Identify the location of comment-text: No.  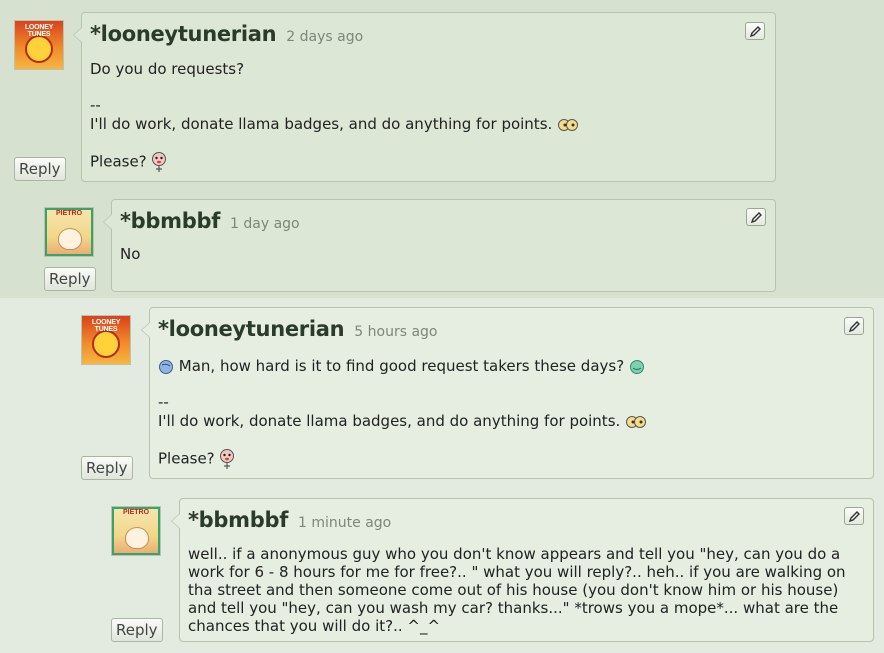
(130, 254).